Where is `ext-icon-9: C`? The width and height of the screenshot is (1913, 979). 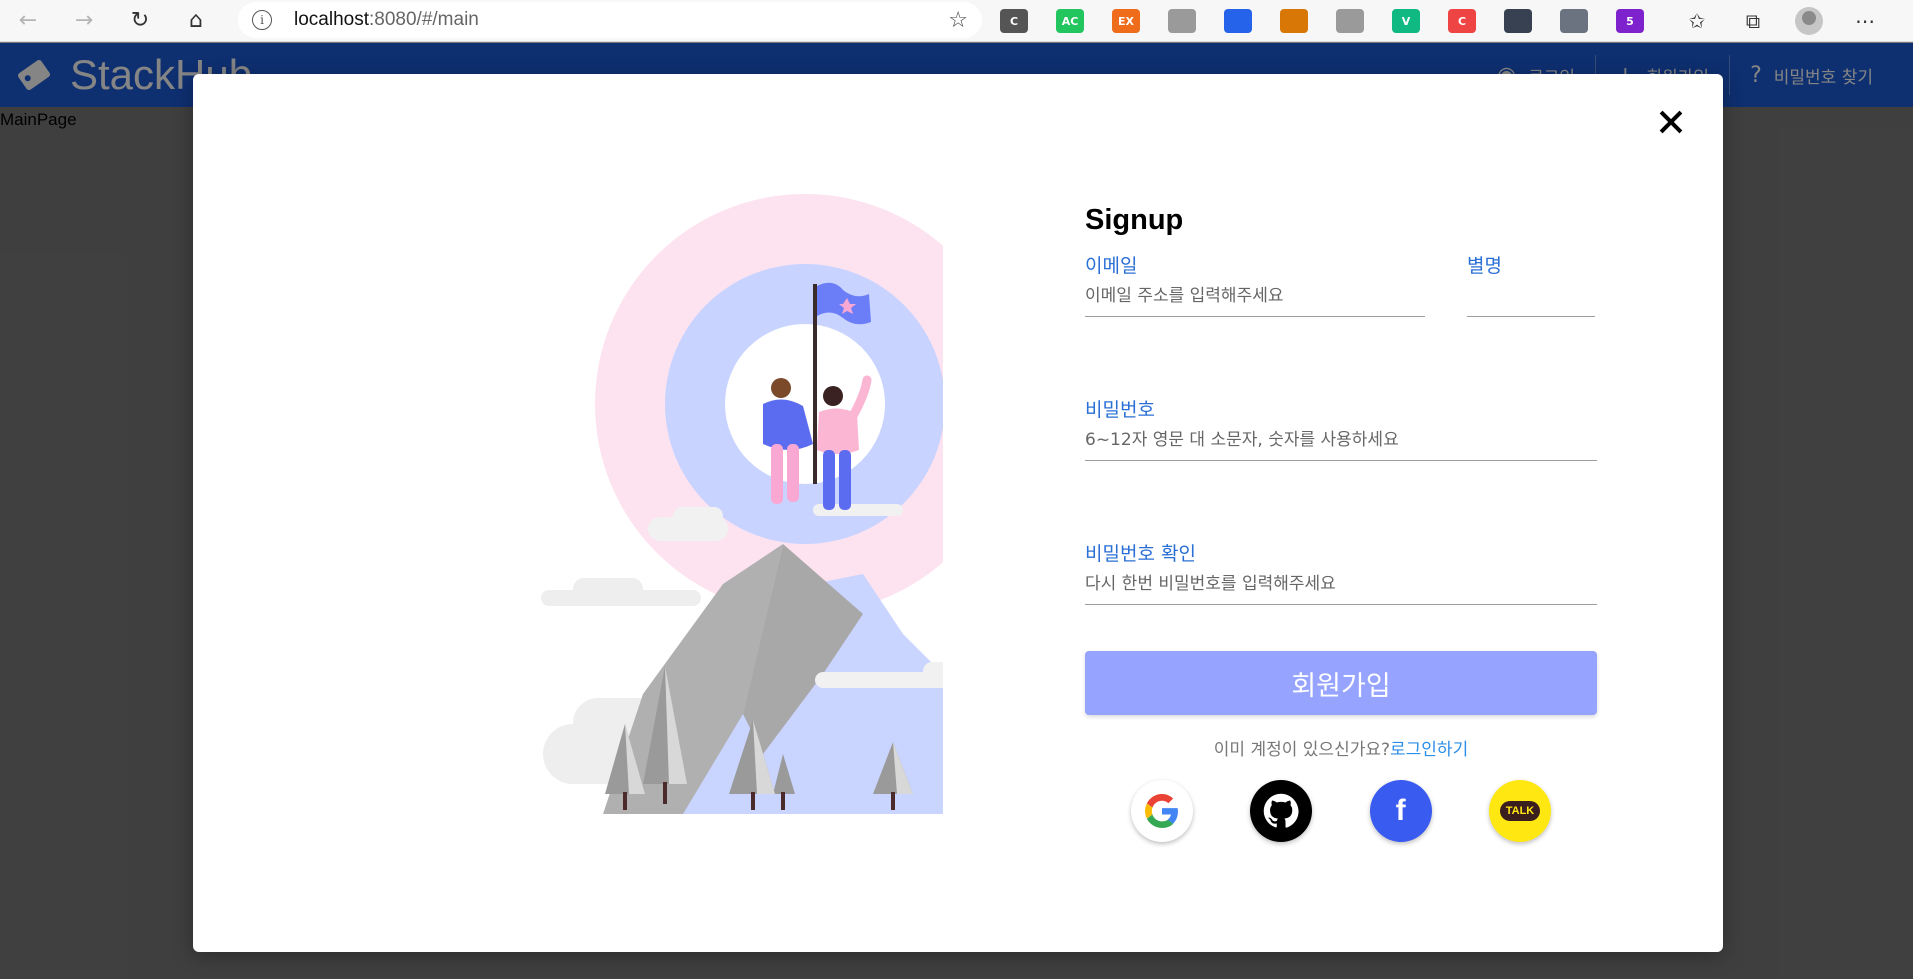 ext-icon-9: C is located at coordinates (1462, 21).